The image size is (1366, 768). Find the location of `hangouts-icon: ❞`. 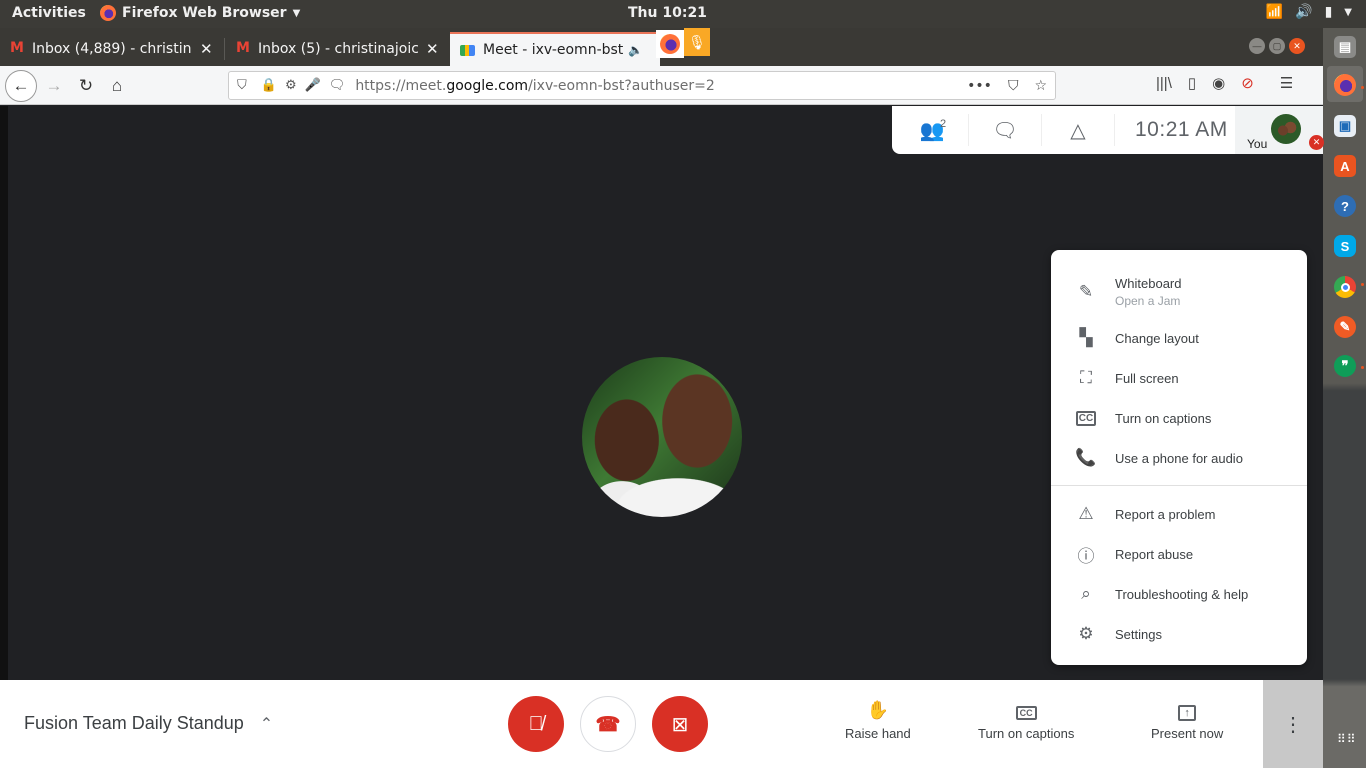

hangouts-icon: ❞ is located at coordinates (1345, 366).